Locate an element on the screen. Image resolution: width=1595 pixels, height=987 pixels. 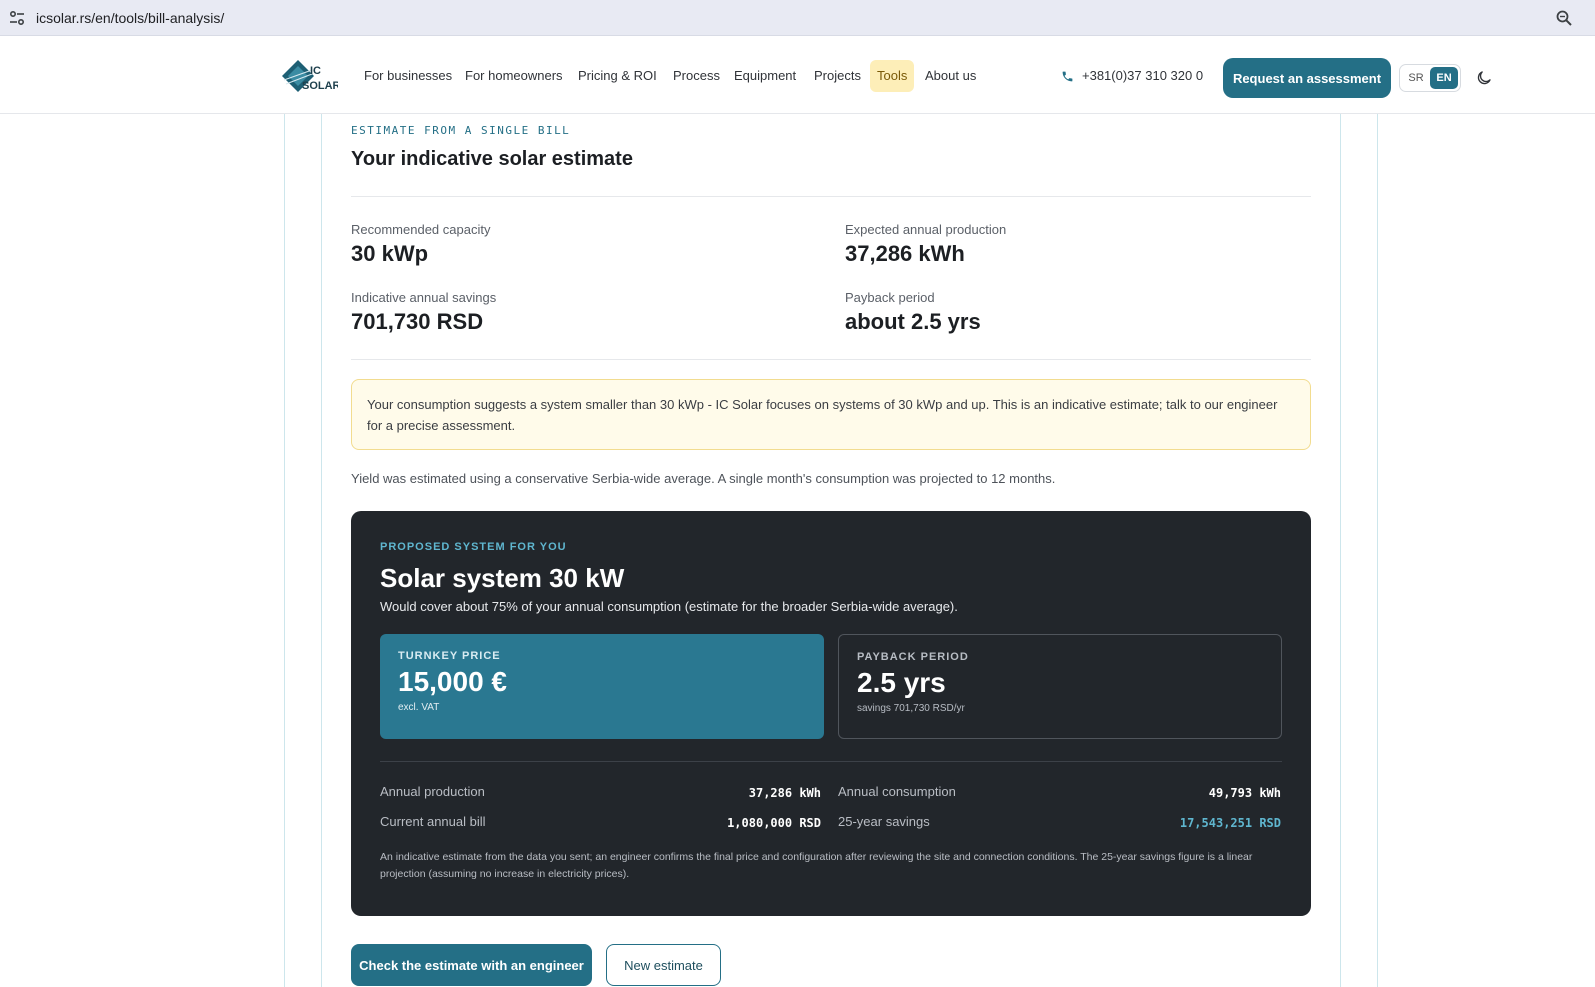
price-note: excl. VAT is located at coordinates (419, 707).